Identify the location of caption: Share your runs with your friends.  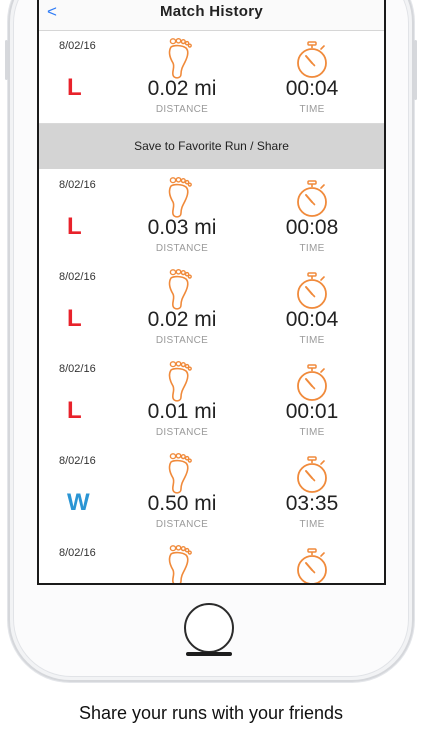
(211, 713).